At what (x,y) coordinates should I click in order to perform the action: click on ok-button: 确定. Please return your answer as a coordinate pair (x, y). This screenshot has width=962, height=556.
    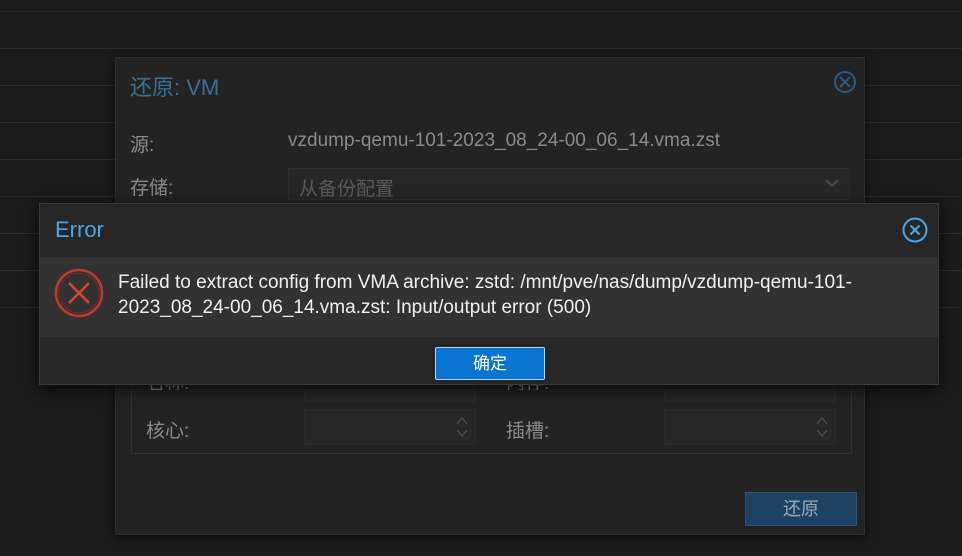
    Looking at the image, I should click on (490, 363).